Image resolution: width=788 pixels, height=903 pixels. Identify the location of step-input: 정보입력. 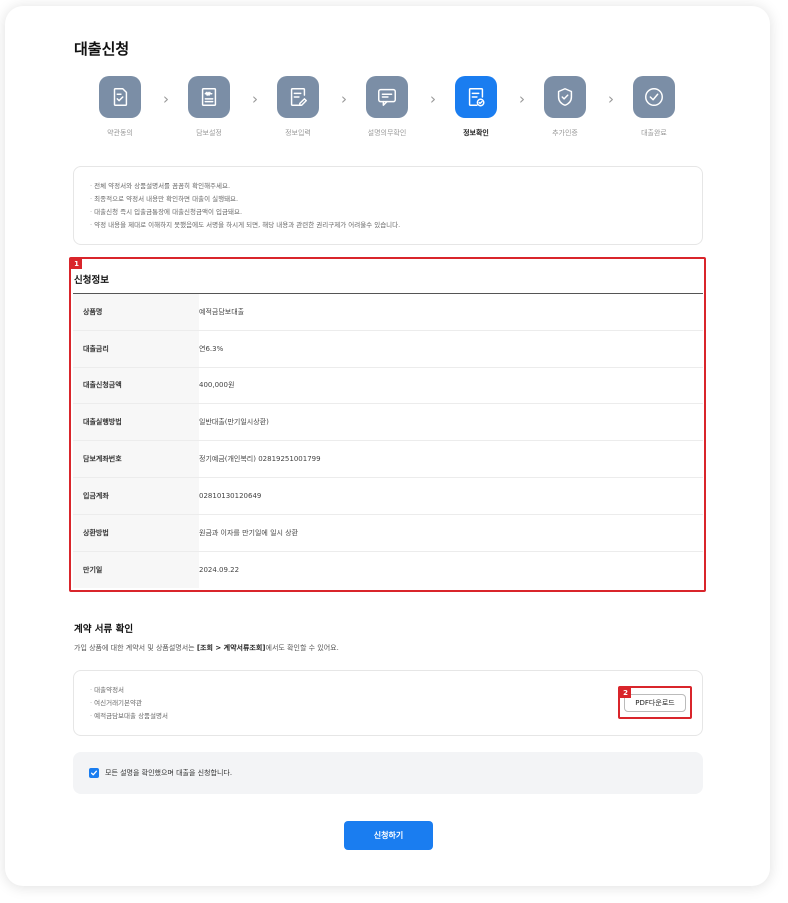
(298, 107).